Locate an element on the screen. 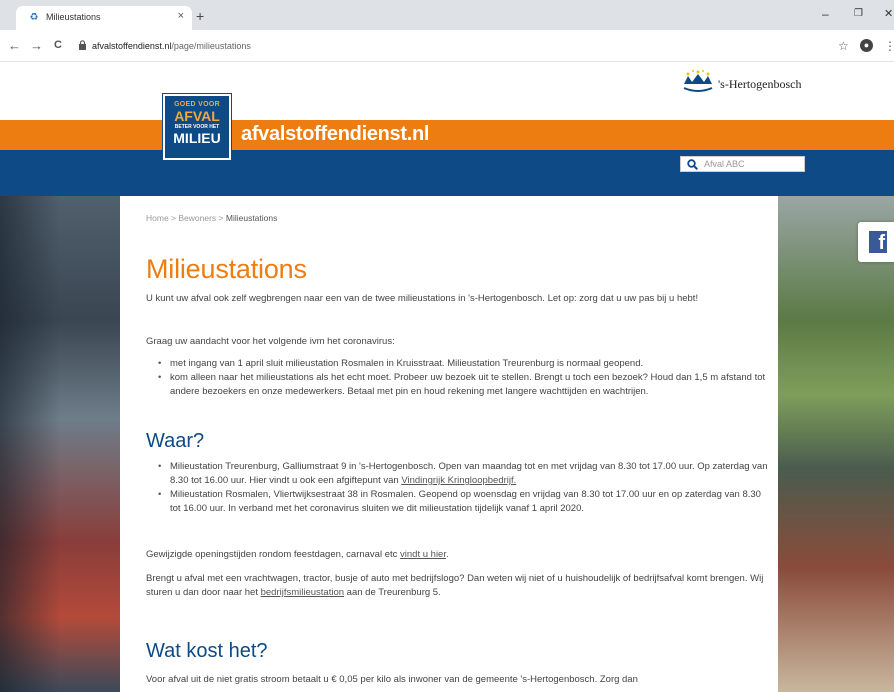 This screenshot has width=894, height=692. holiday-end: . is located at coordinates (447, 554).